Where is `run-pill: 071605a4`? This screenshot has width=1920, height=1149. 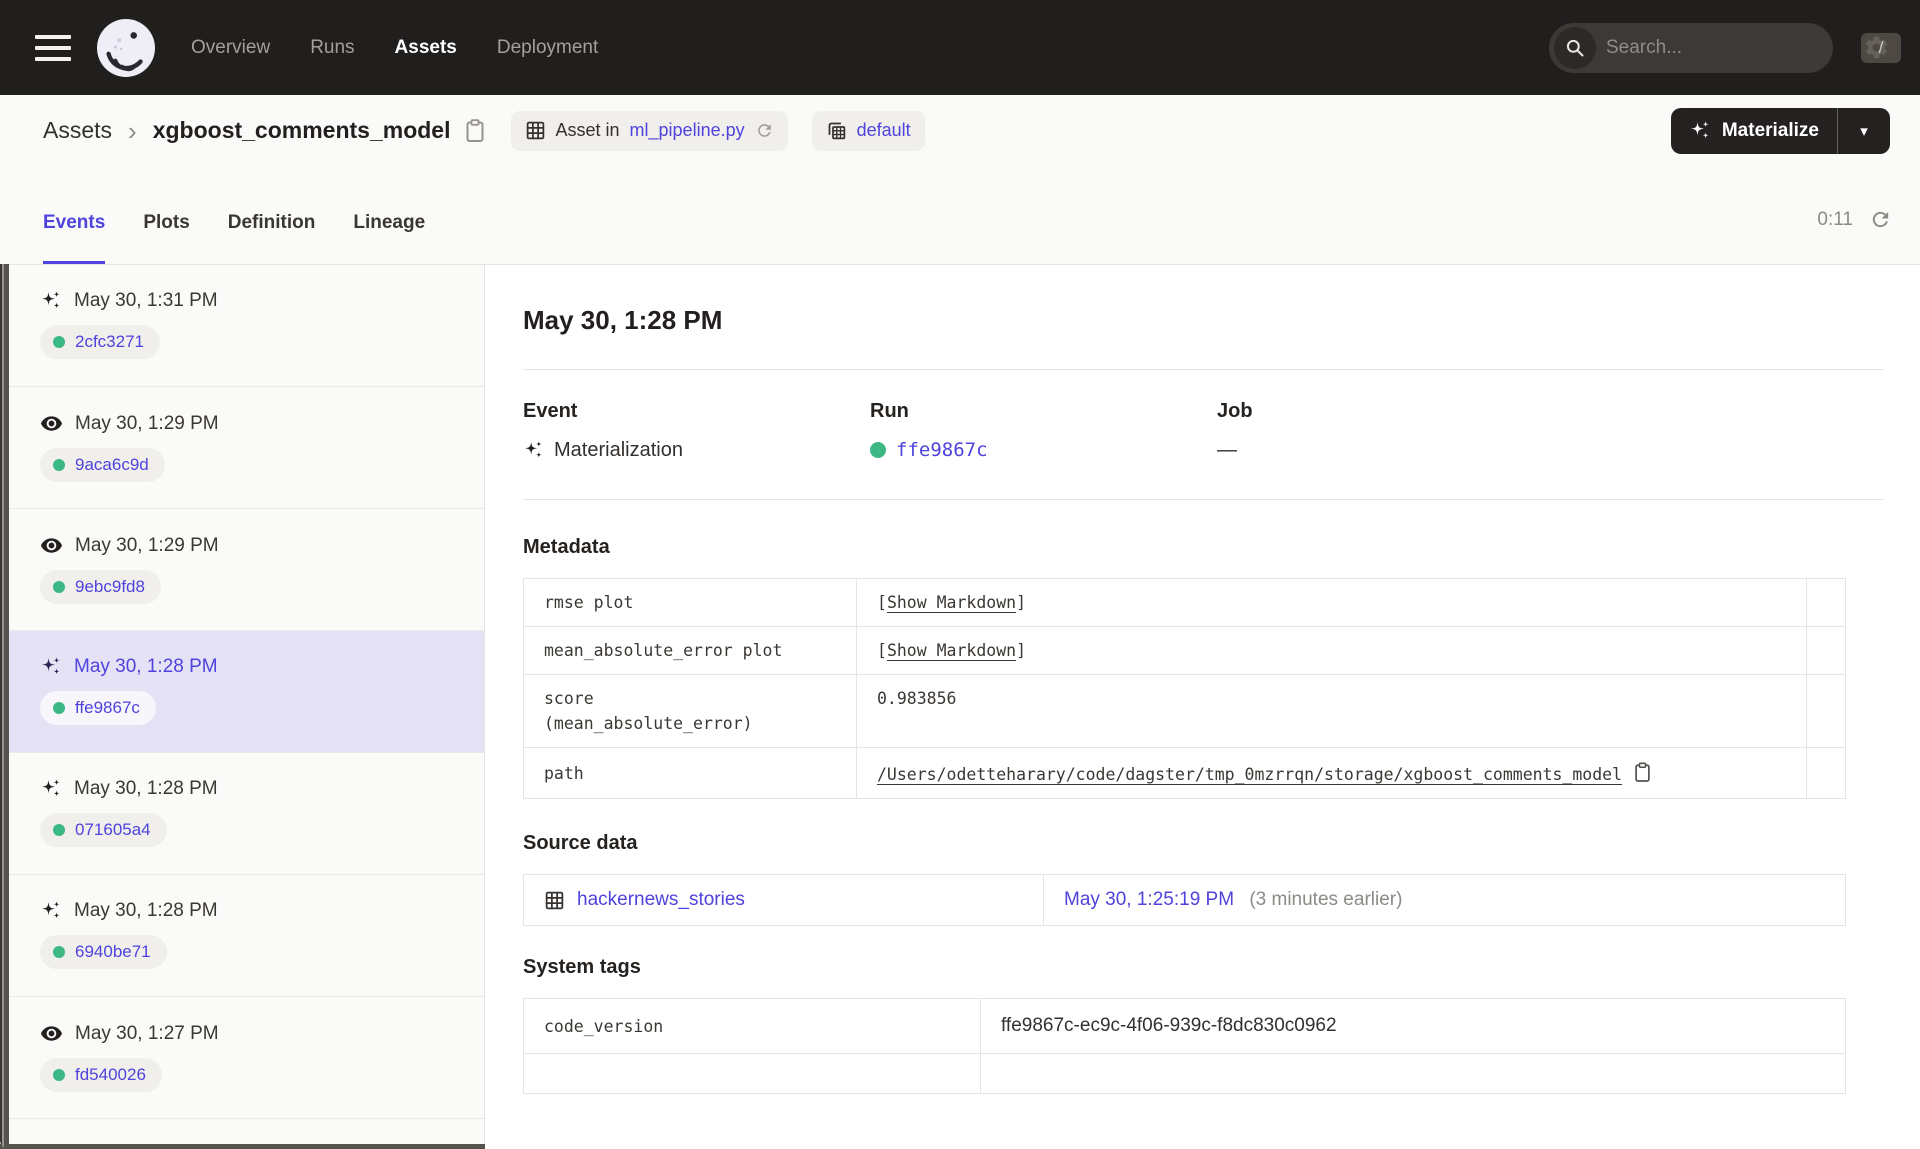 run-pill: 071605a4 is located at coordinates (103, 830).